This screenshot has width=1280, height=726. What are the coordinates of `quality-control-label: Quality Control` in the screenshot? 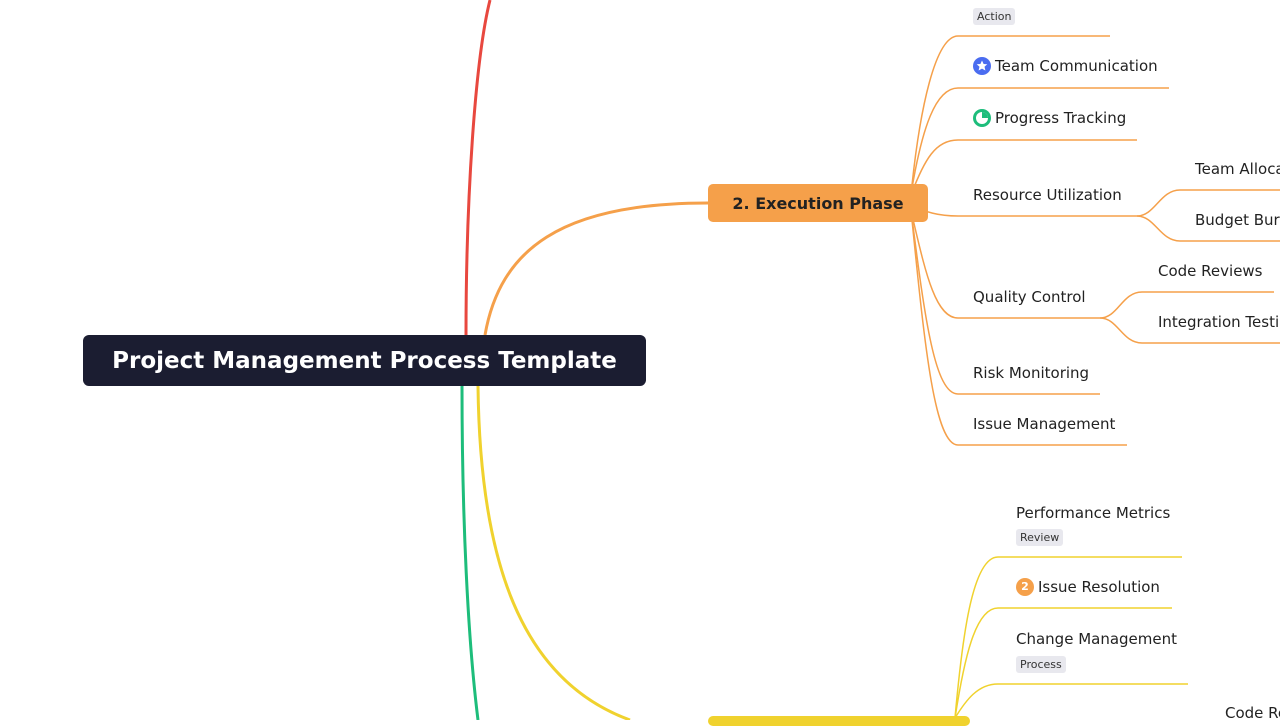 It's located at (1029, 297).